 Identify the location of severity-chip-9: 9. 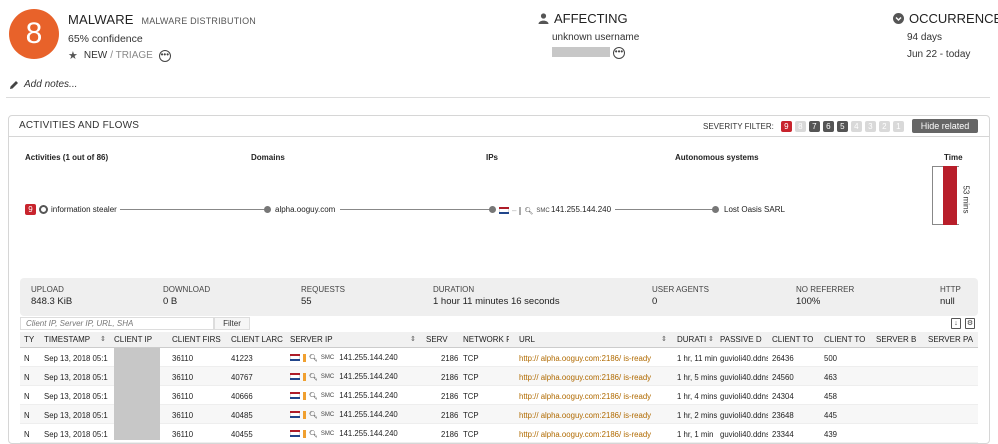
(786, 126).